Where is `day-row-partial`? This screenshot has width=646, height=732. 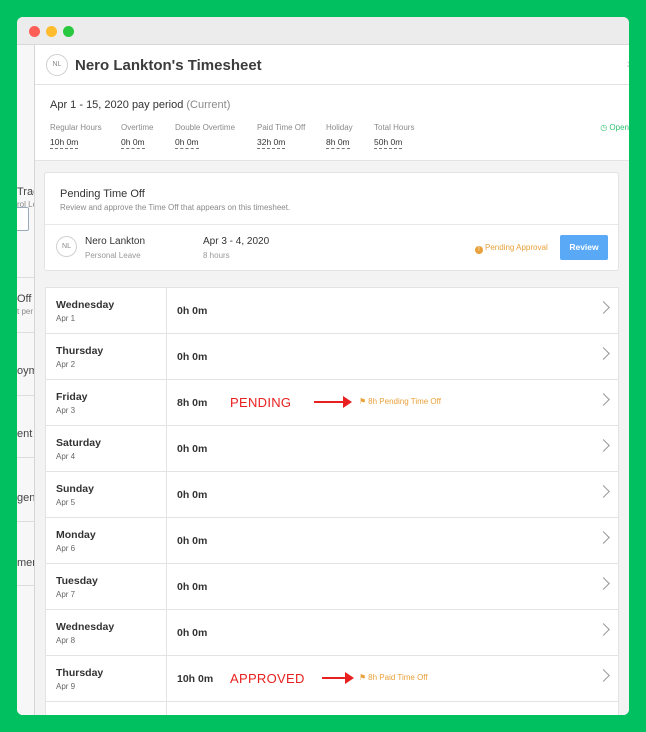 day-row-partial is located at coordinates (332, 708).